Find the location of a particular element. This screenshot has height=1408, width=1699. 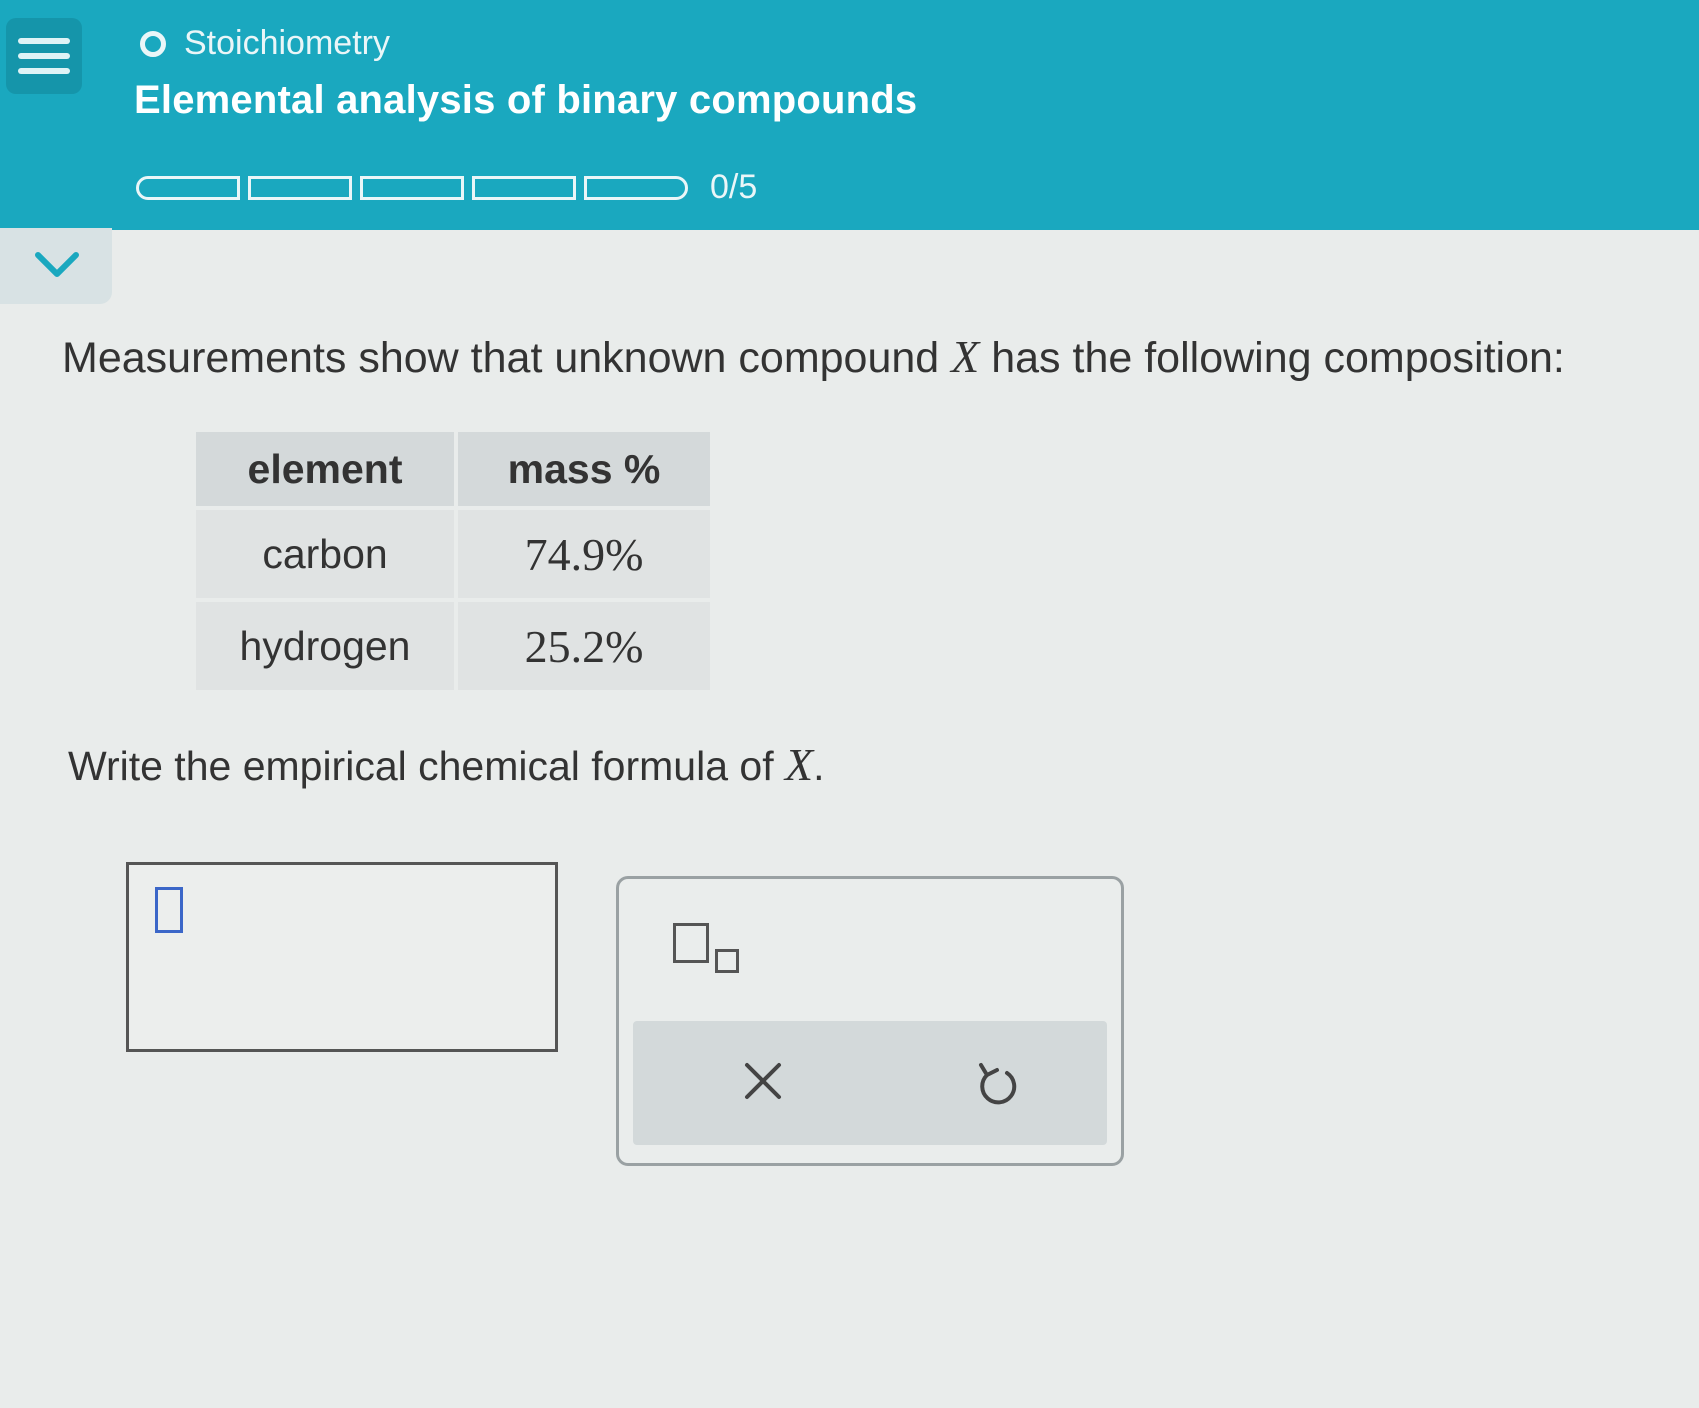

table-row: carbon 74.9% is located at coordinates (453, 554).